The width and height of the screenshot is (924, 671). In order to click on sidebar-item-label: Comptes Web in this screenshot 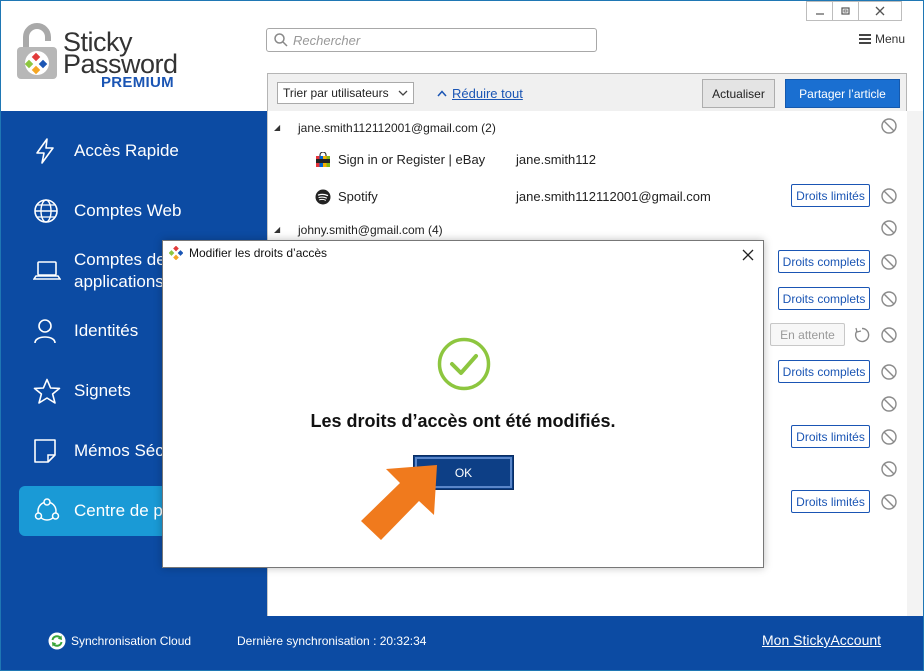, I will do `click(128, 210)`.